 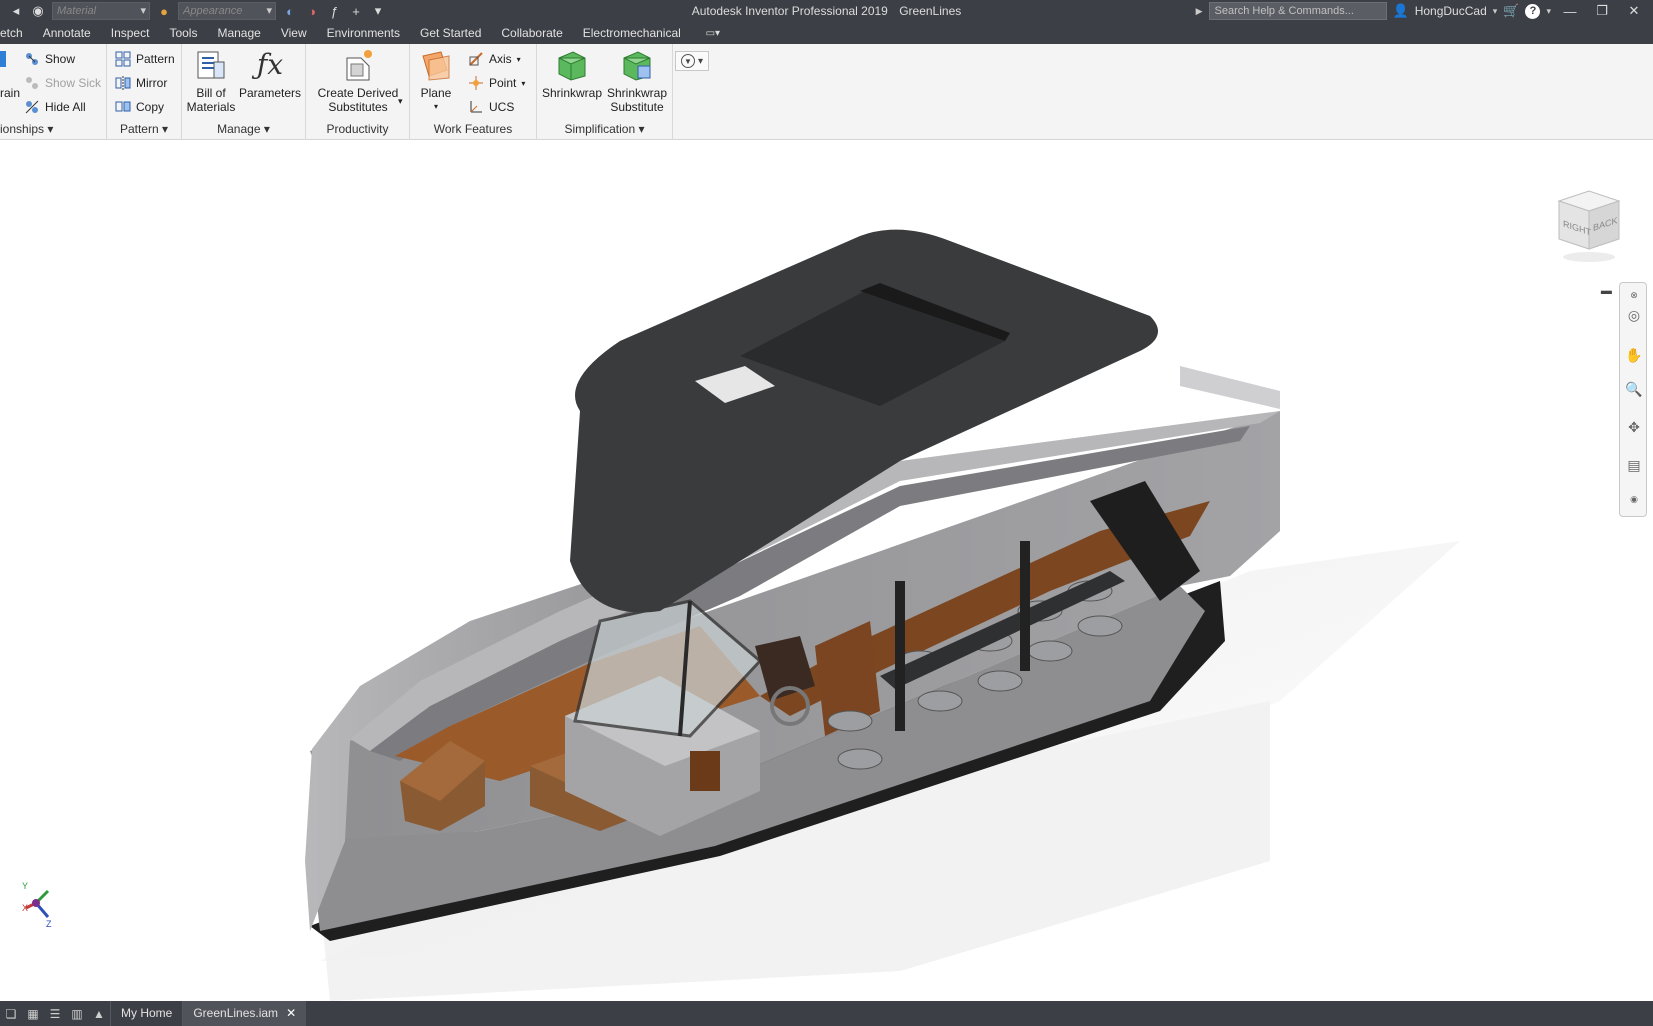 What do you see at coordinates (62, 83) in the screenshot?
I see `show-sick-button: Show Sick` at bounding box center [62, 83].